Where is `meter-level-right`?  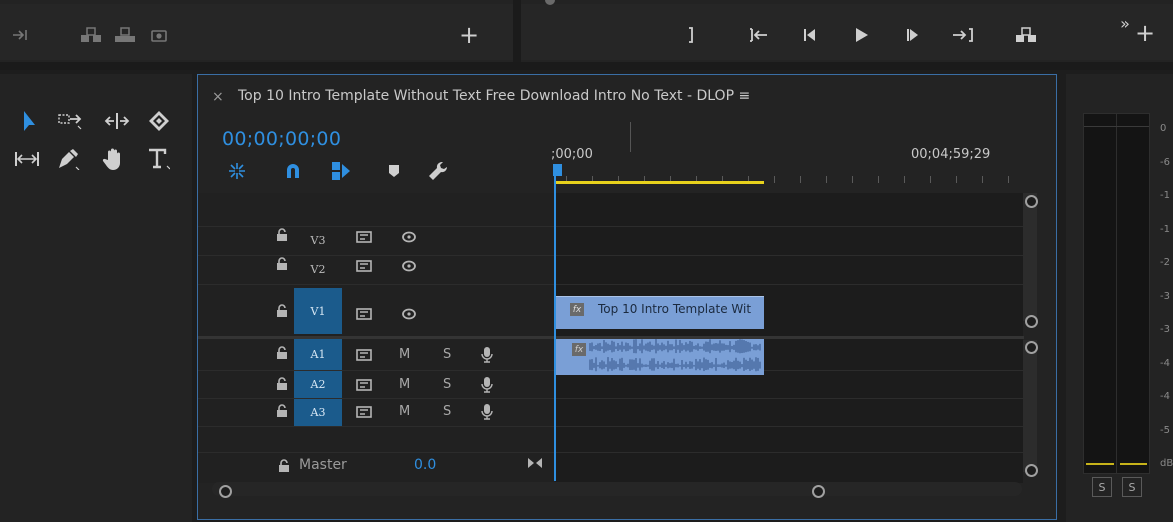
meter-level-right is located at coordinates (1133, 464).